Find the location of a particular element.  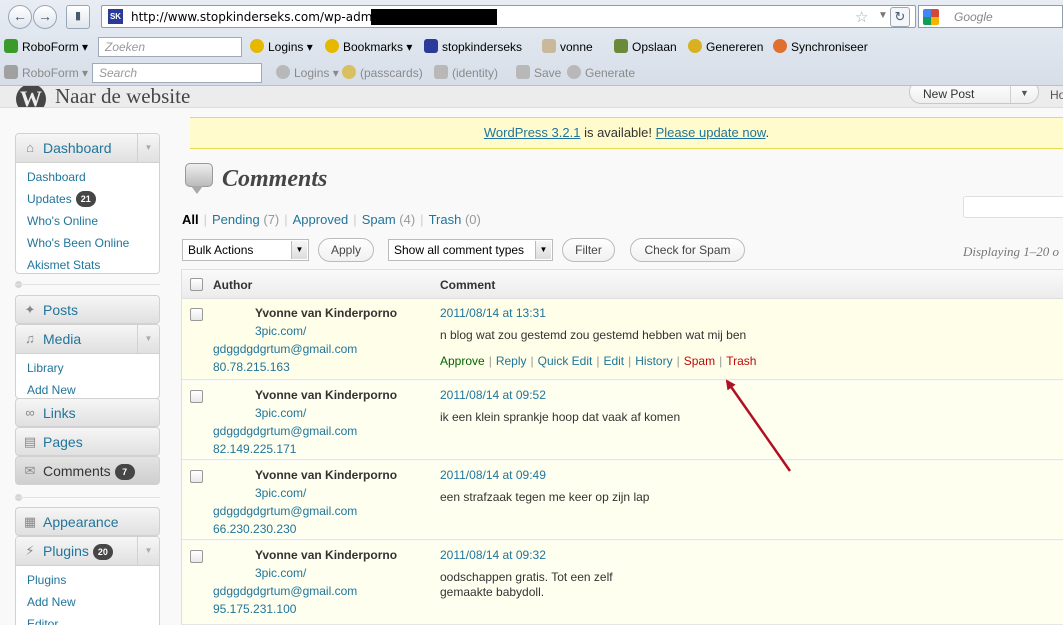

author-ip-link: 82.149.225.171 is located at coordinates (254, 449).